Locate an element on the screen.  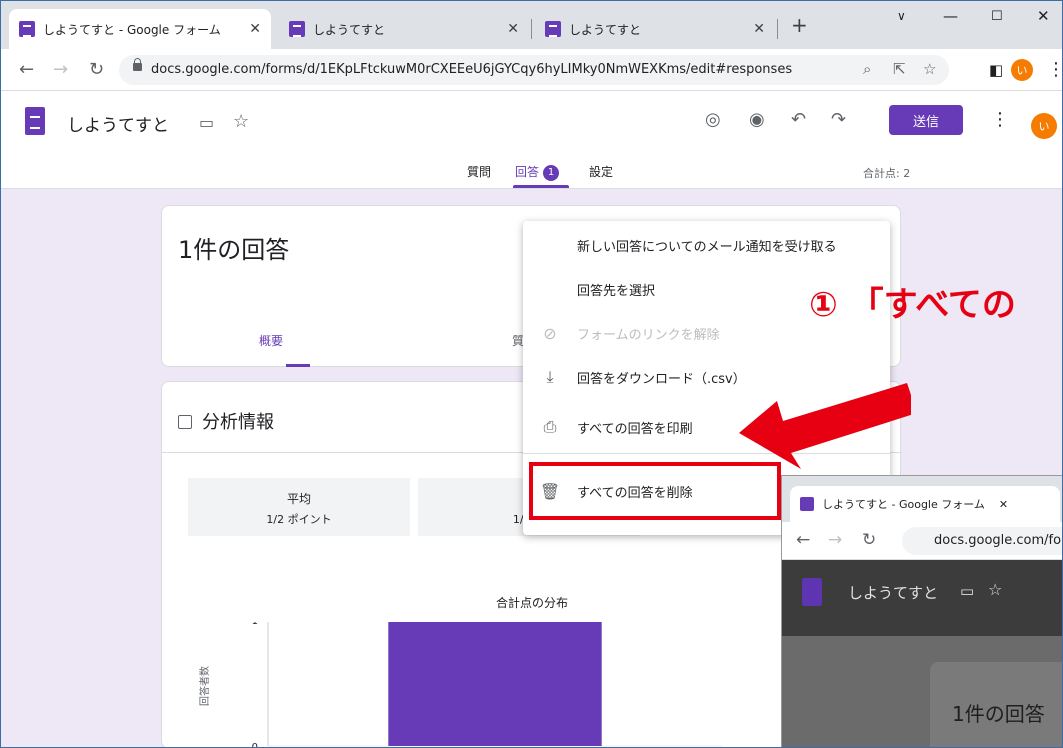
overlay-tab: しようてすと - Google フォーム ✕ is located at coordinates (925, 504).